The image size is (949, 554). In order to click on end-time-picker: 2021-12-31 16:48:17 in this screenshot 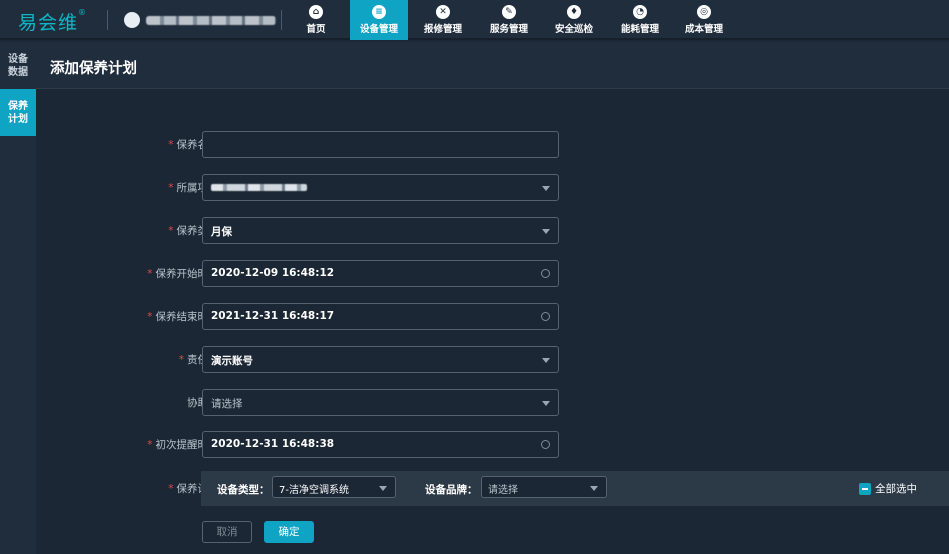, I will do `click(380, 316)`.